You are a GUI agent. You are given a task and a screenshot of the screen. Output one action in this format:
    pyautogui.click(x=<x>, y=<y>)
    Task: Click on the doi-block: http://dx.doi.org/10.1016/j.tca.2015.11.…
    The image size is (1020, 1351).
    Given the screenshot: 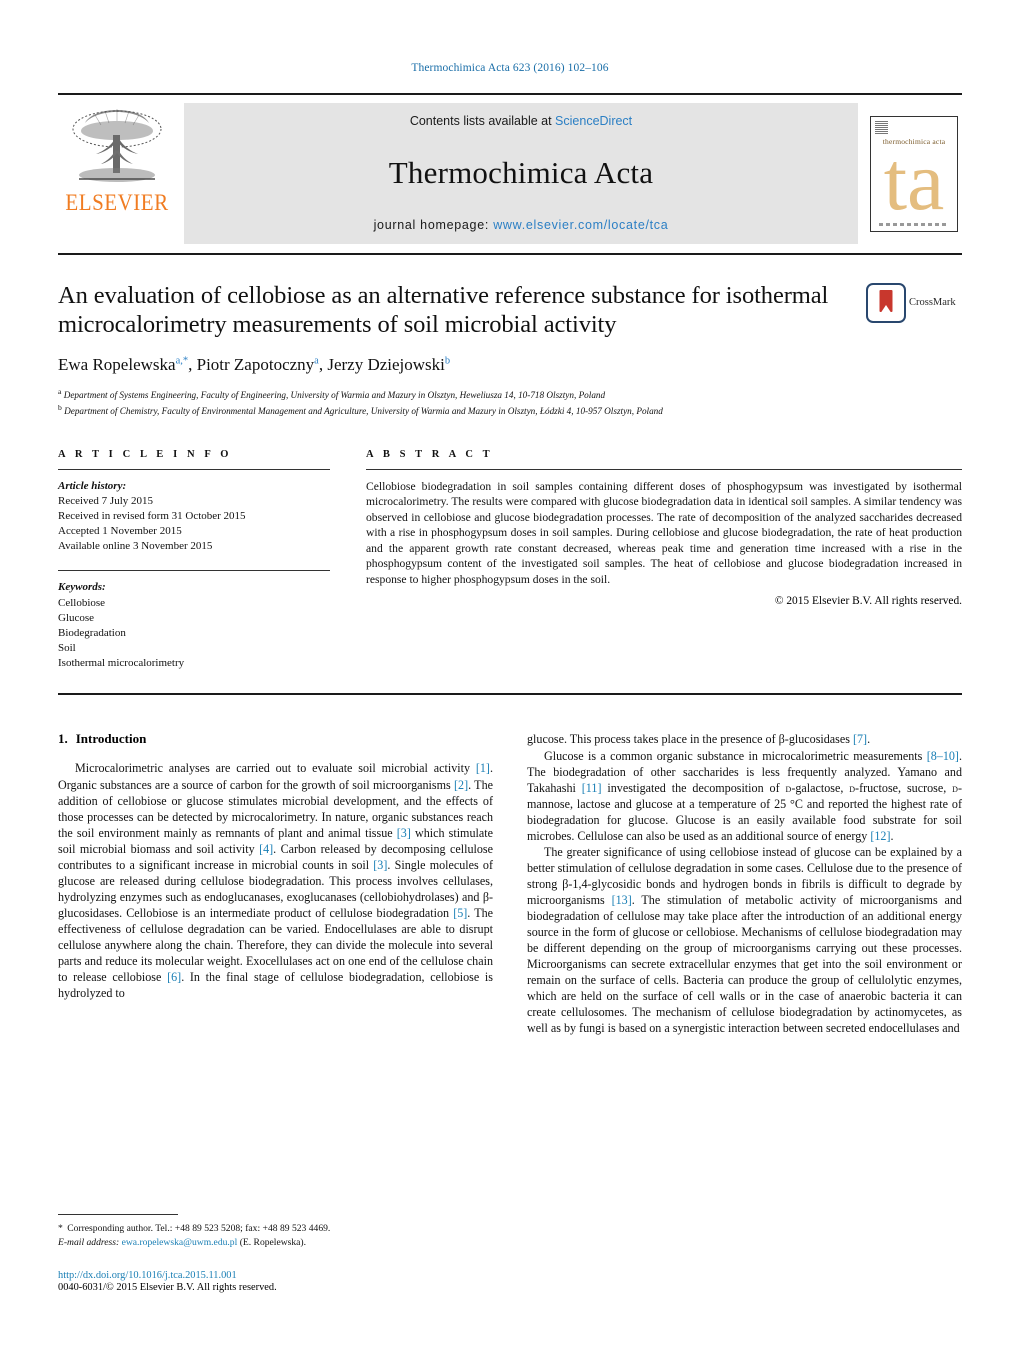 What is the action you would take?
    pyautogui.click(x=272, y=1281)
    